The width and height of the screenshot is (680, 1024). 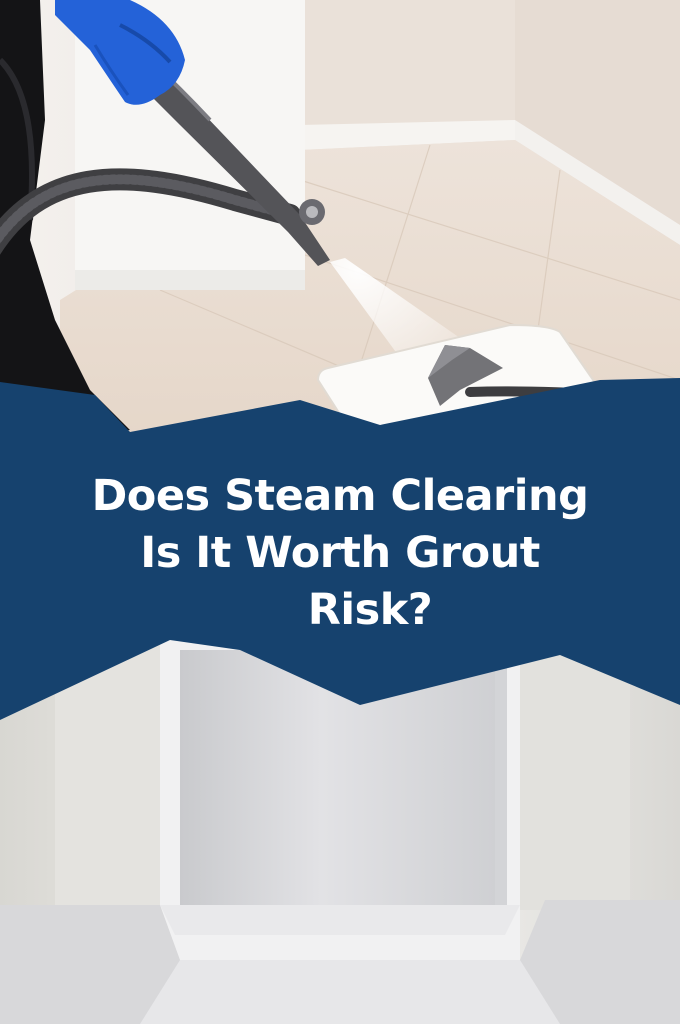 What do you see at coordinates (340, 496) in the screenshot?
I see `headline-line-1: Does Steam Clearing` at bounding box center [340, 496].